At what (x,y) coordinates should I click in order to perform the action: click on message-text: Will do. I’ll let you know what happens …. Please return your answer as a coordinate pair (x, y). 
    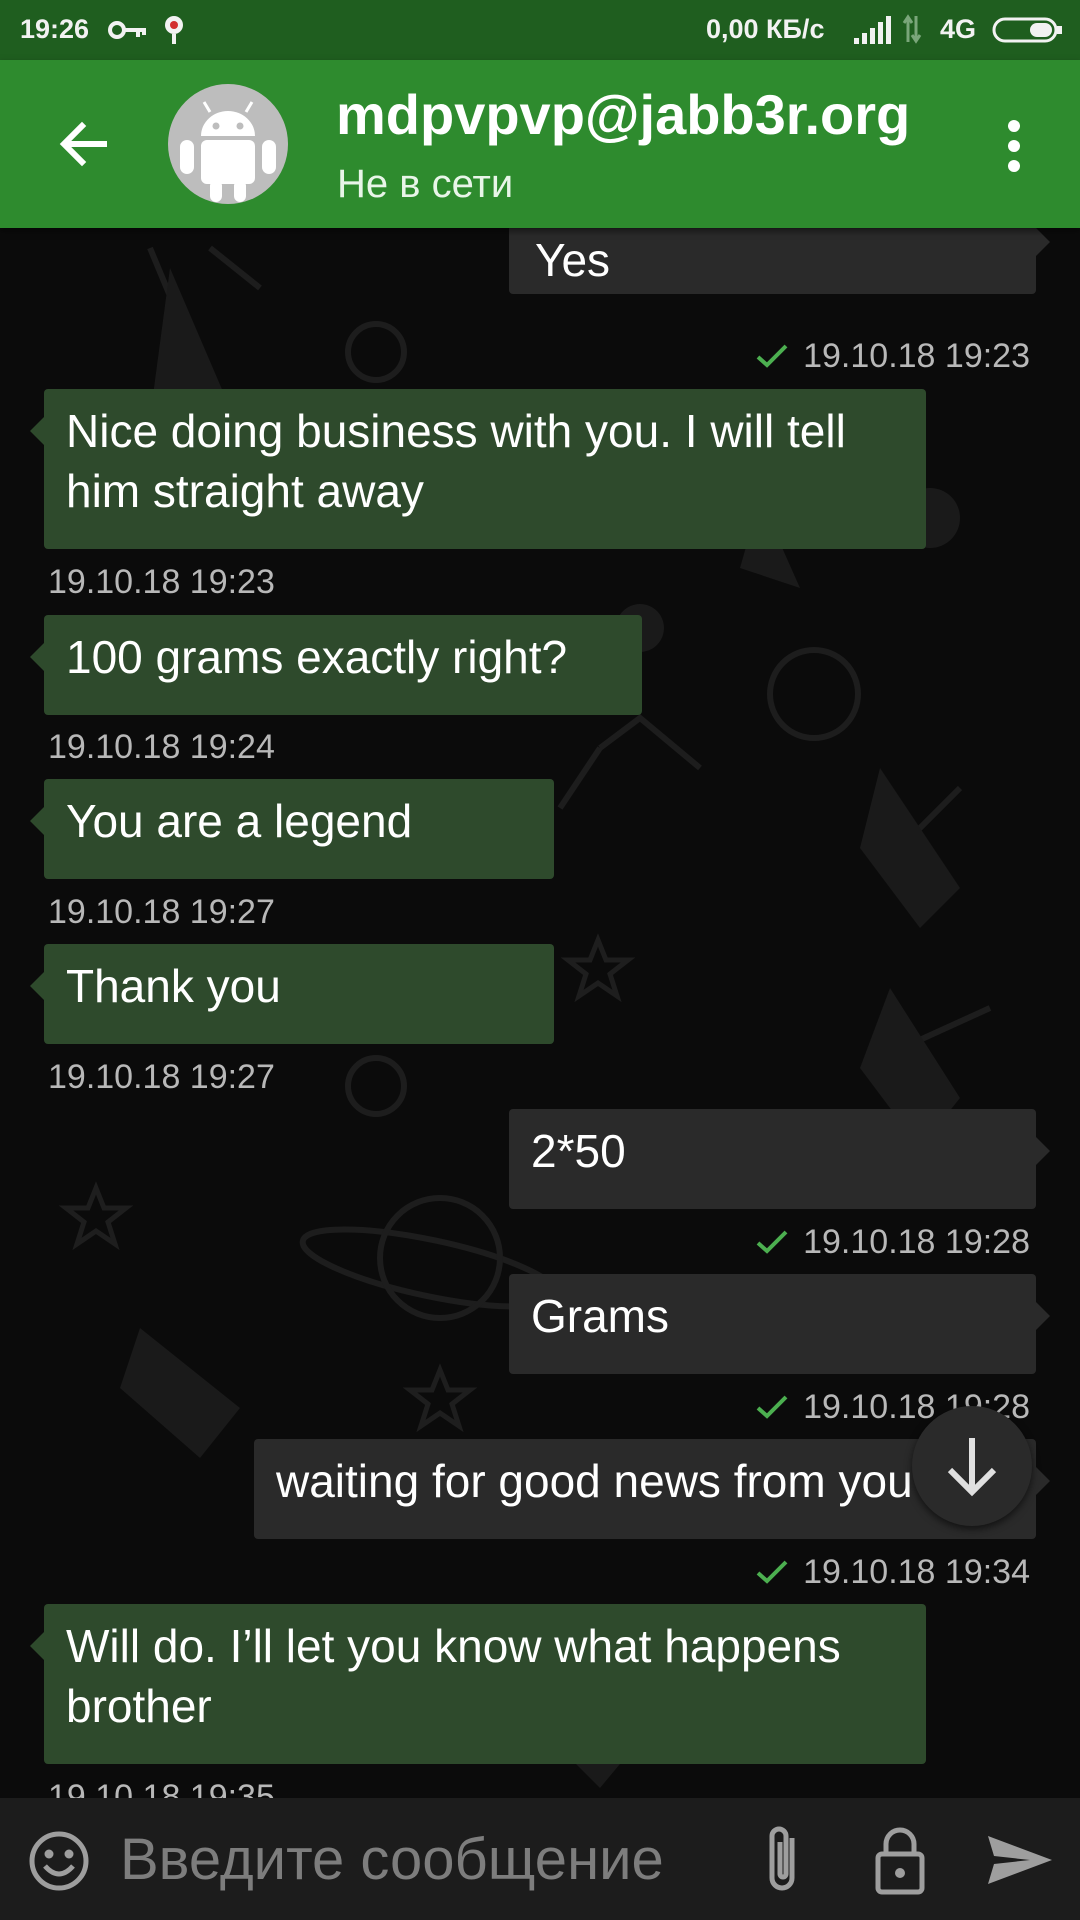
    Looking at the image, I should click on (453, 1676).